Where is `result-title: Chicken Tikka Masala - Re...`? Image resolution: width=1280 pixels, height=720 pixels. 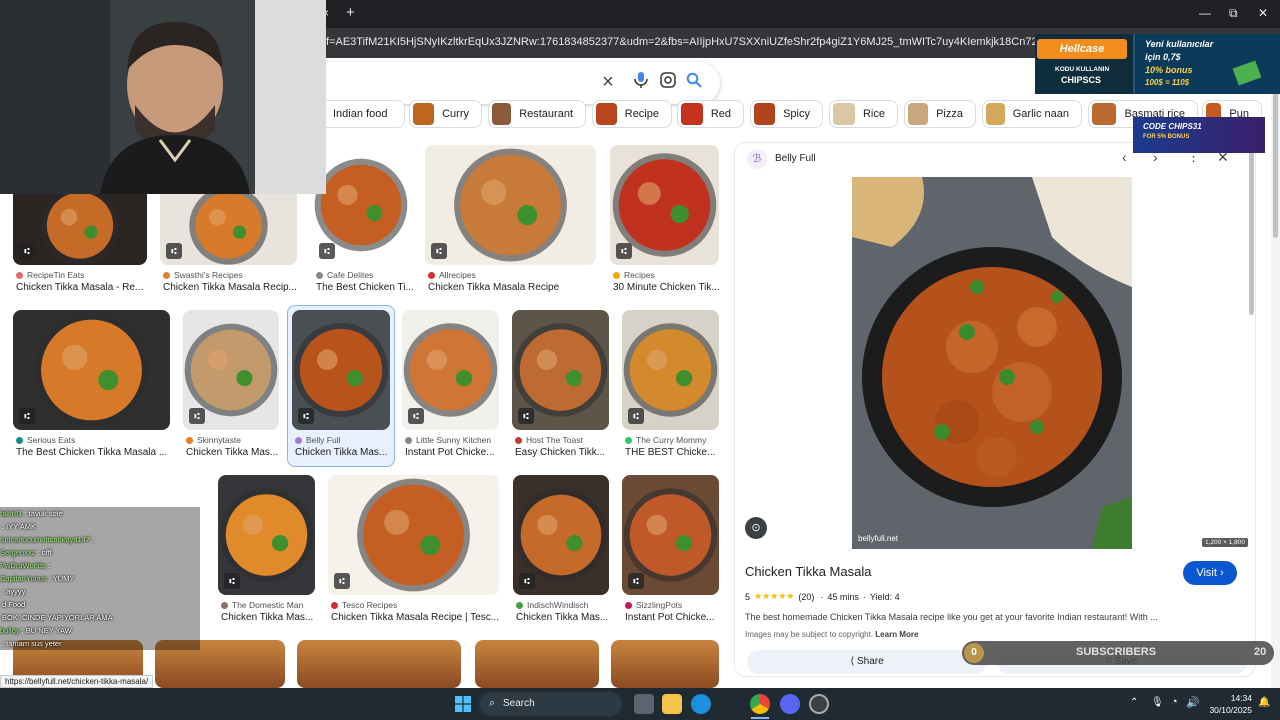
result-title: Chicken Tikka Masala - Re... is located at coordinates (86, 287).